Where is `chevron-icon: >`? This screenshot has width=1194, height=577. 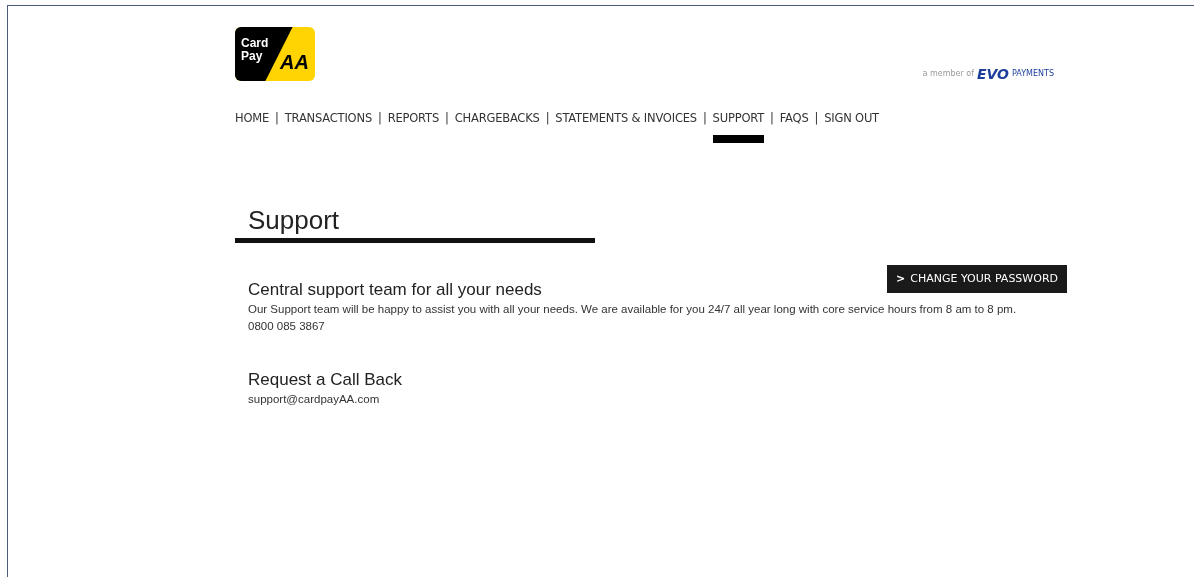
chevron-icon: > is located at coordinates (901, 279).